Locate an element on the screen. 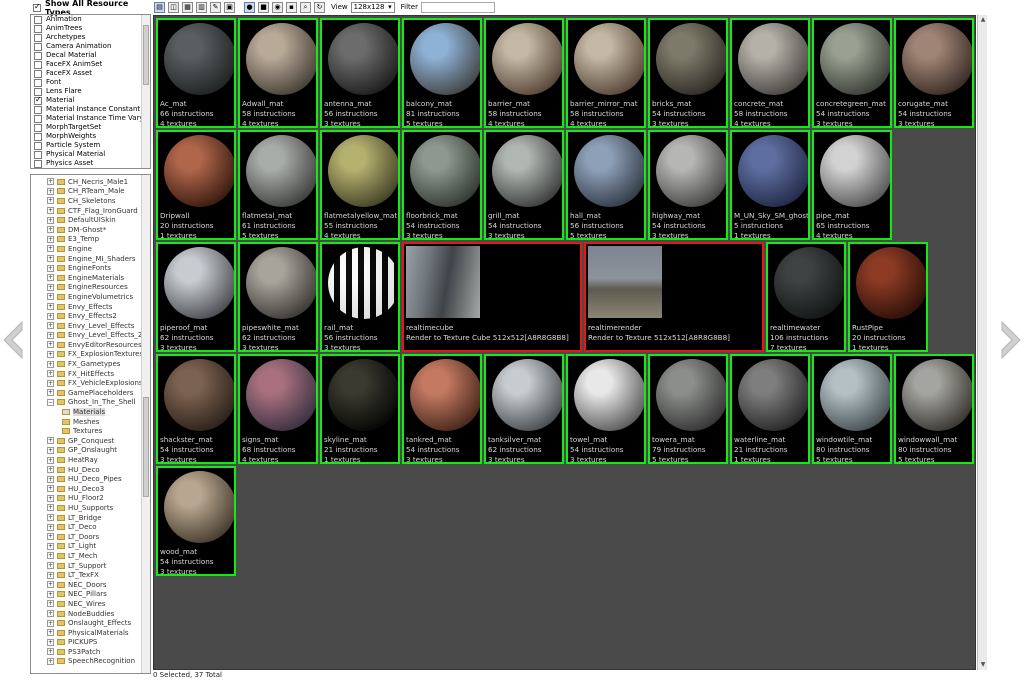 The image size is (1024, 680). material-tile: pipeswhite_mat 62 instructions 3 textures is located at coordinates (278, 297).